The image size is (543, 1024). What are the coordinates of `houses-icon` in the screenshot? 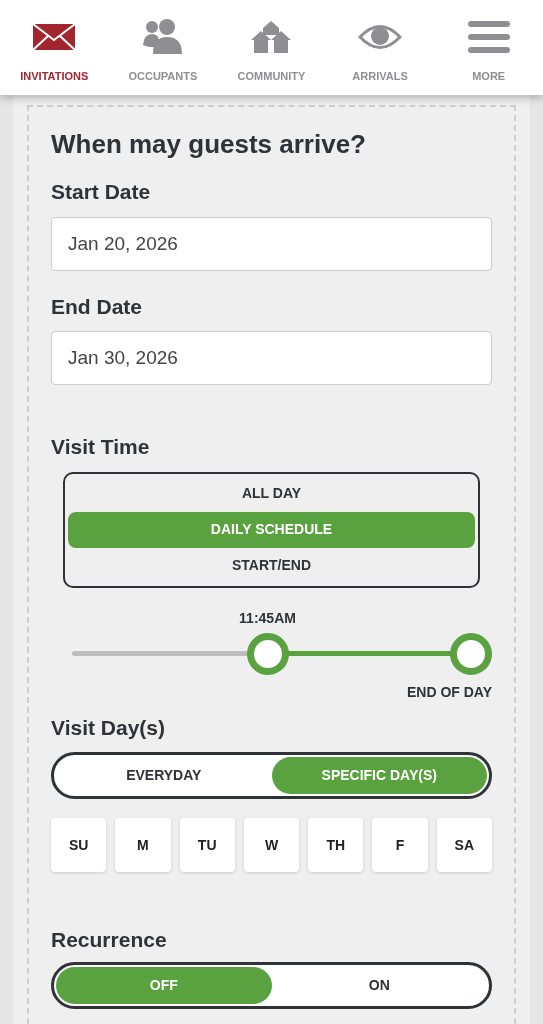 It's located at (271, 37).